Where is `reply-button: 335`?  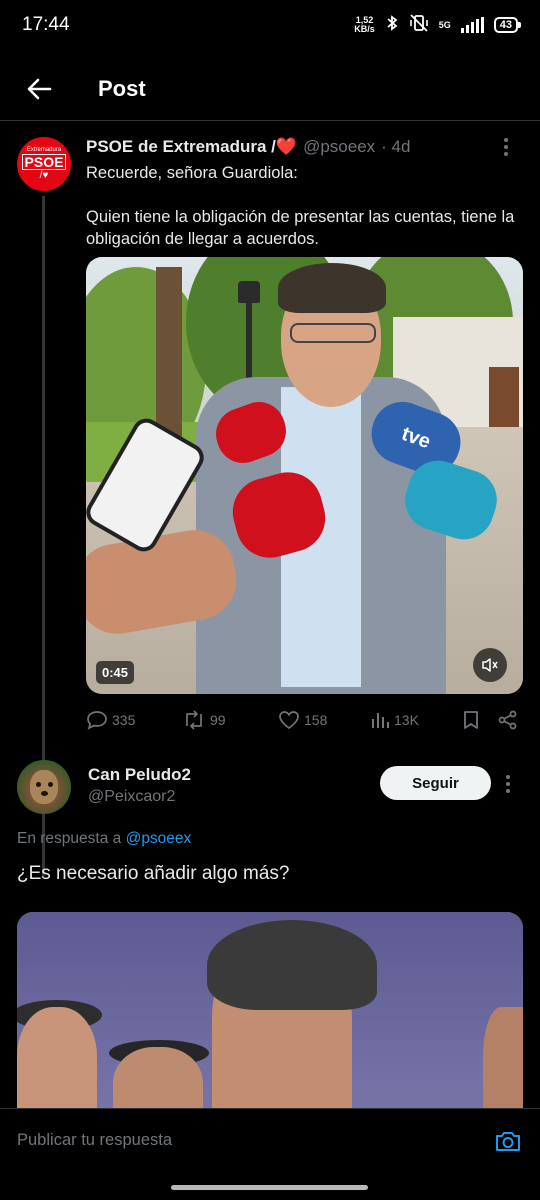 reply-button: 335 is located at coordinates (134, 720).